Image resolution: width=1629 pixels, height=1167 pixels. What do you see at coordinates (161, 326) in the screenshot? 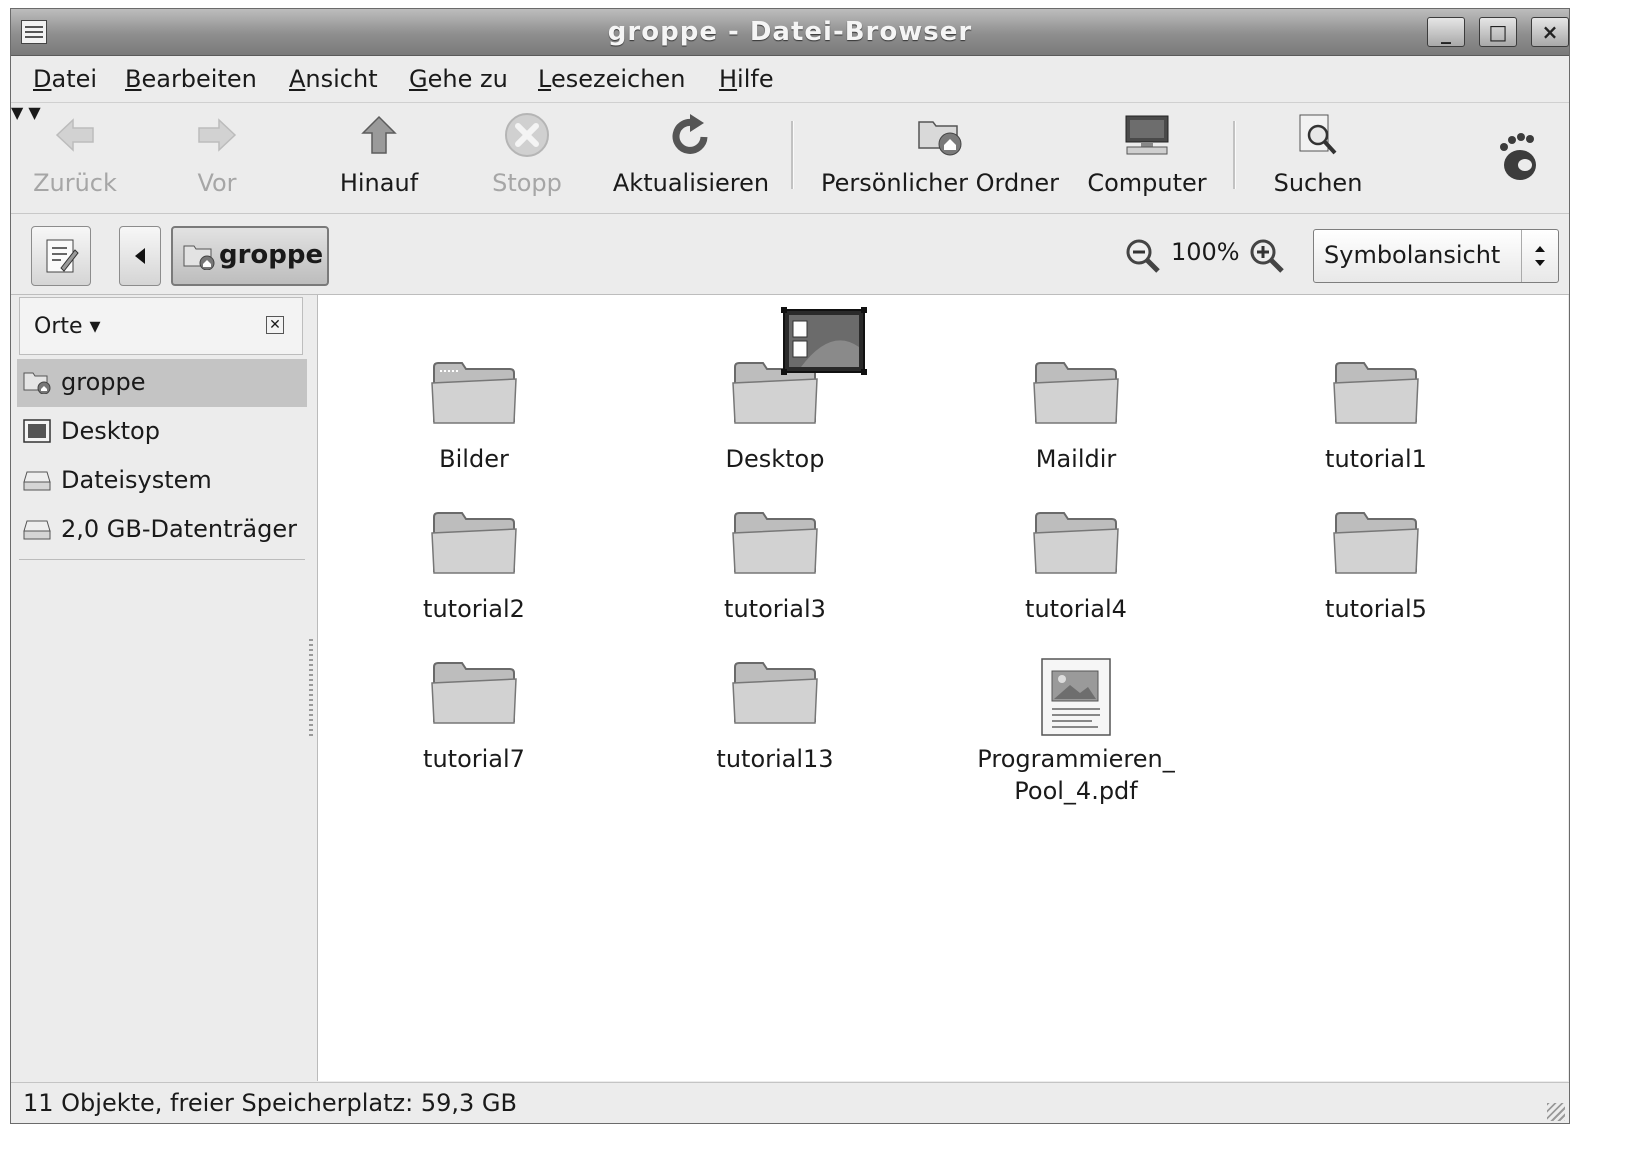
I see `sidebar-header: Orte ▾ ✕` at bounding box center [161, 326].